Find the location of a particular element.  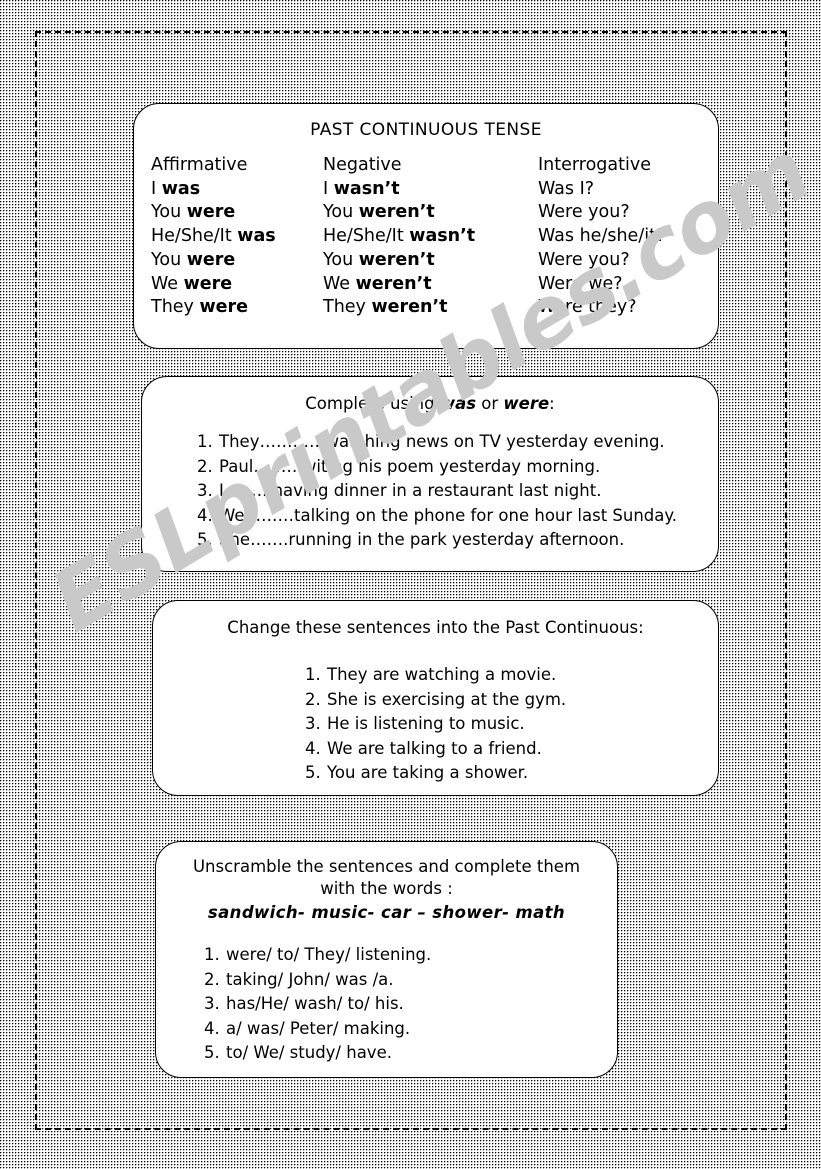

exercise-change-item-2: 2. She is exercising at the gym. is located at coordinates (511, 700).